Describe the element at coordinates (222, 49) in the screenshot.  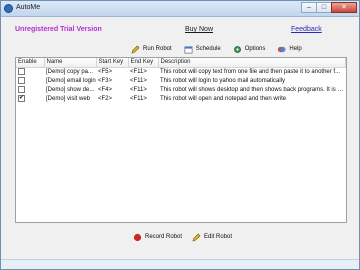
I see `toolbar: Run Robot Schedule Options Help` at that location.